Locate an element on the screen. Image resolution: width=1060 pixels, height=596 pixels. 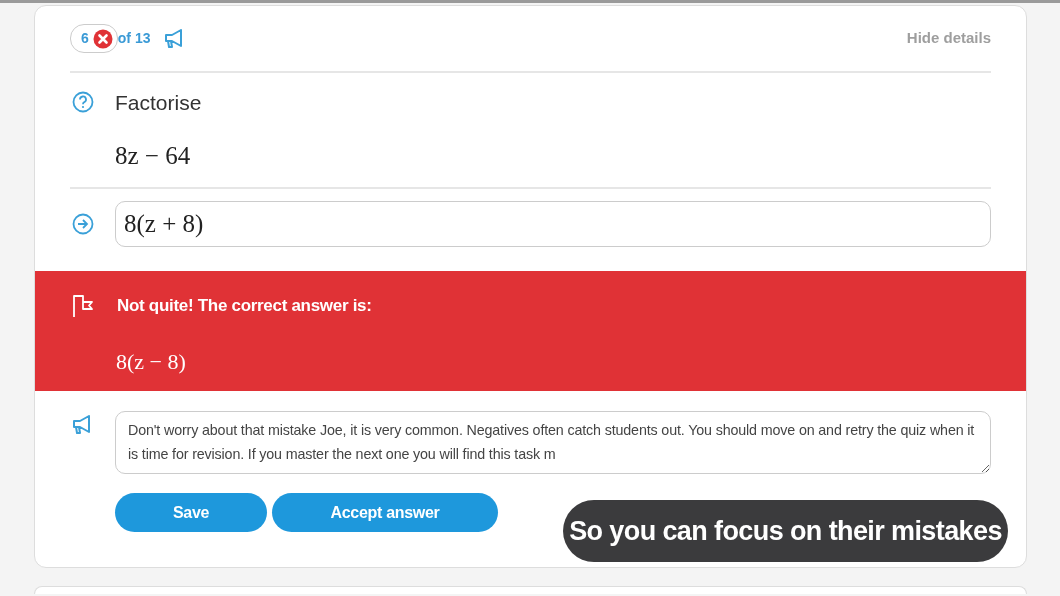
progress-total: of 13 is located at coordinates (134, 38).